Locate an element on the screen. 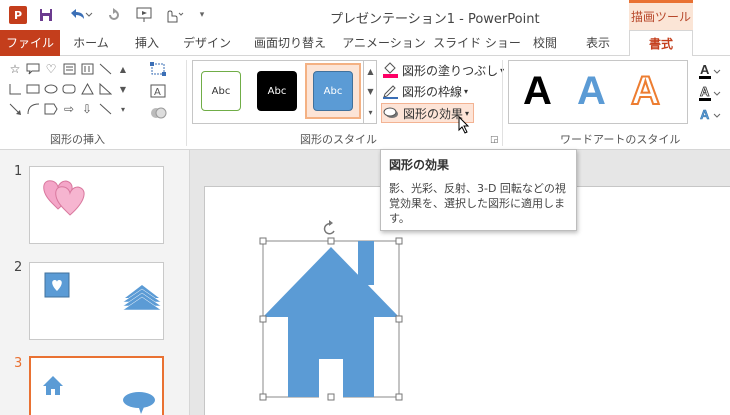  group-label-shape-styles: 図形のスタイル is located at coordinates (338, 139).